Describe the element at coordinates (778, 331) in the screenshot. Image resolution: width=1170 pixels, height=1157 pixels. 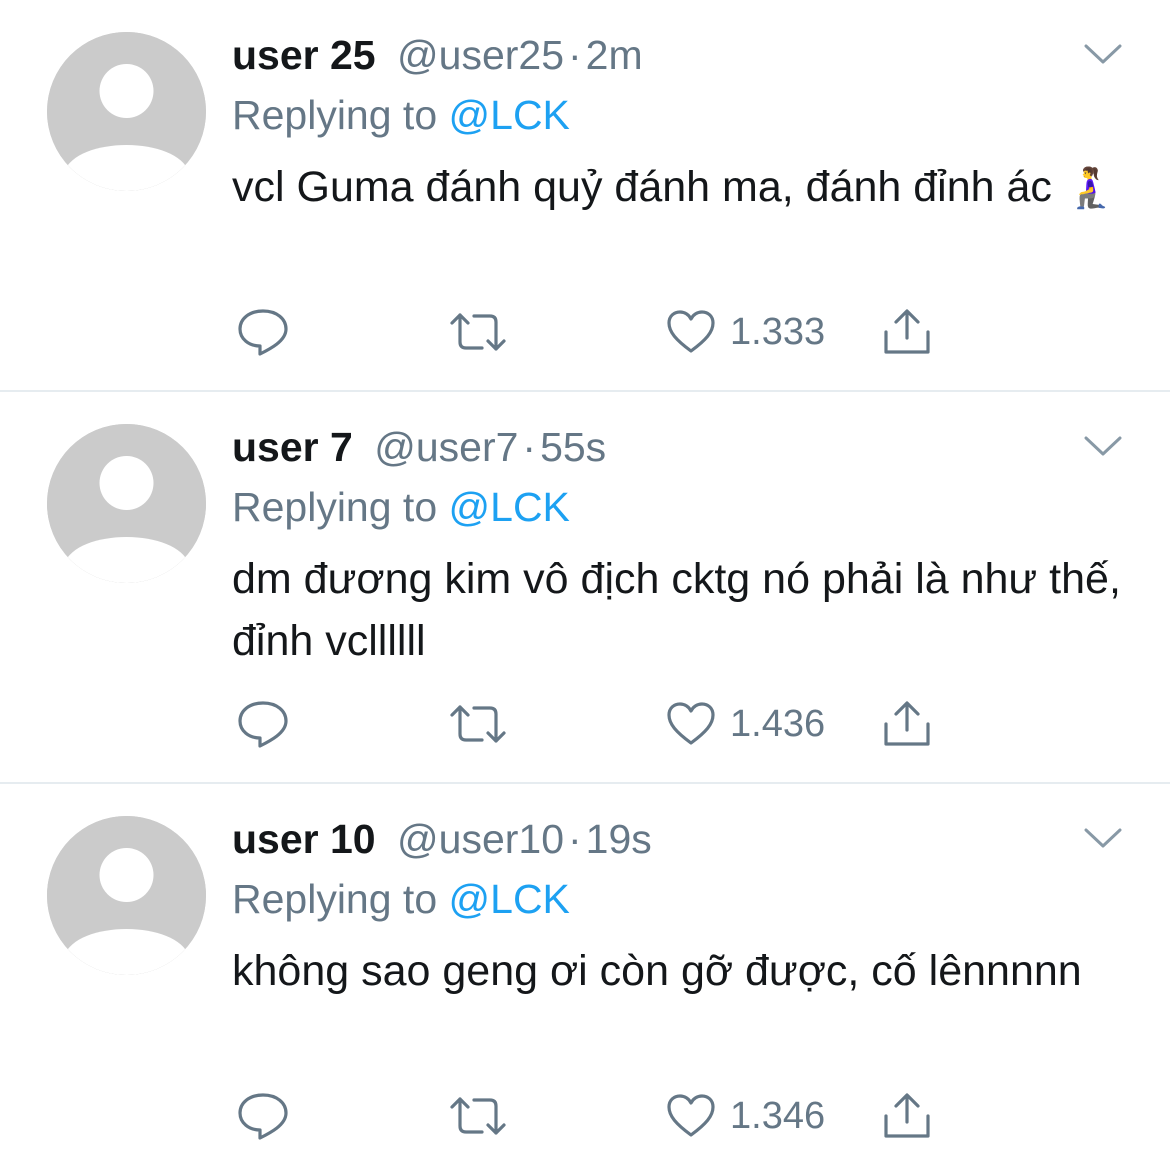
I see `like-count: 1.333` at that location.